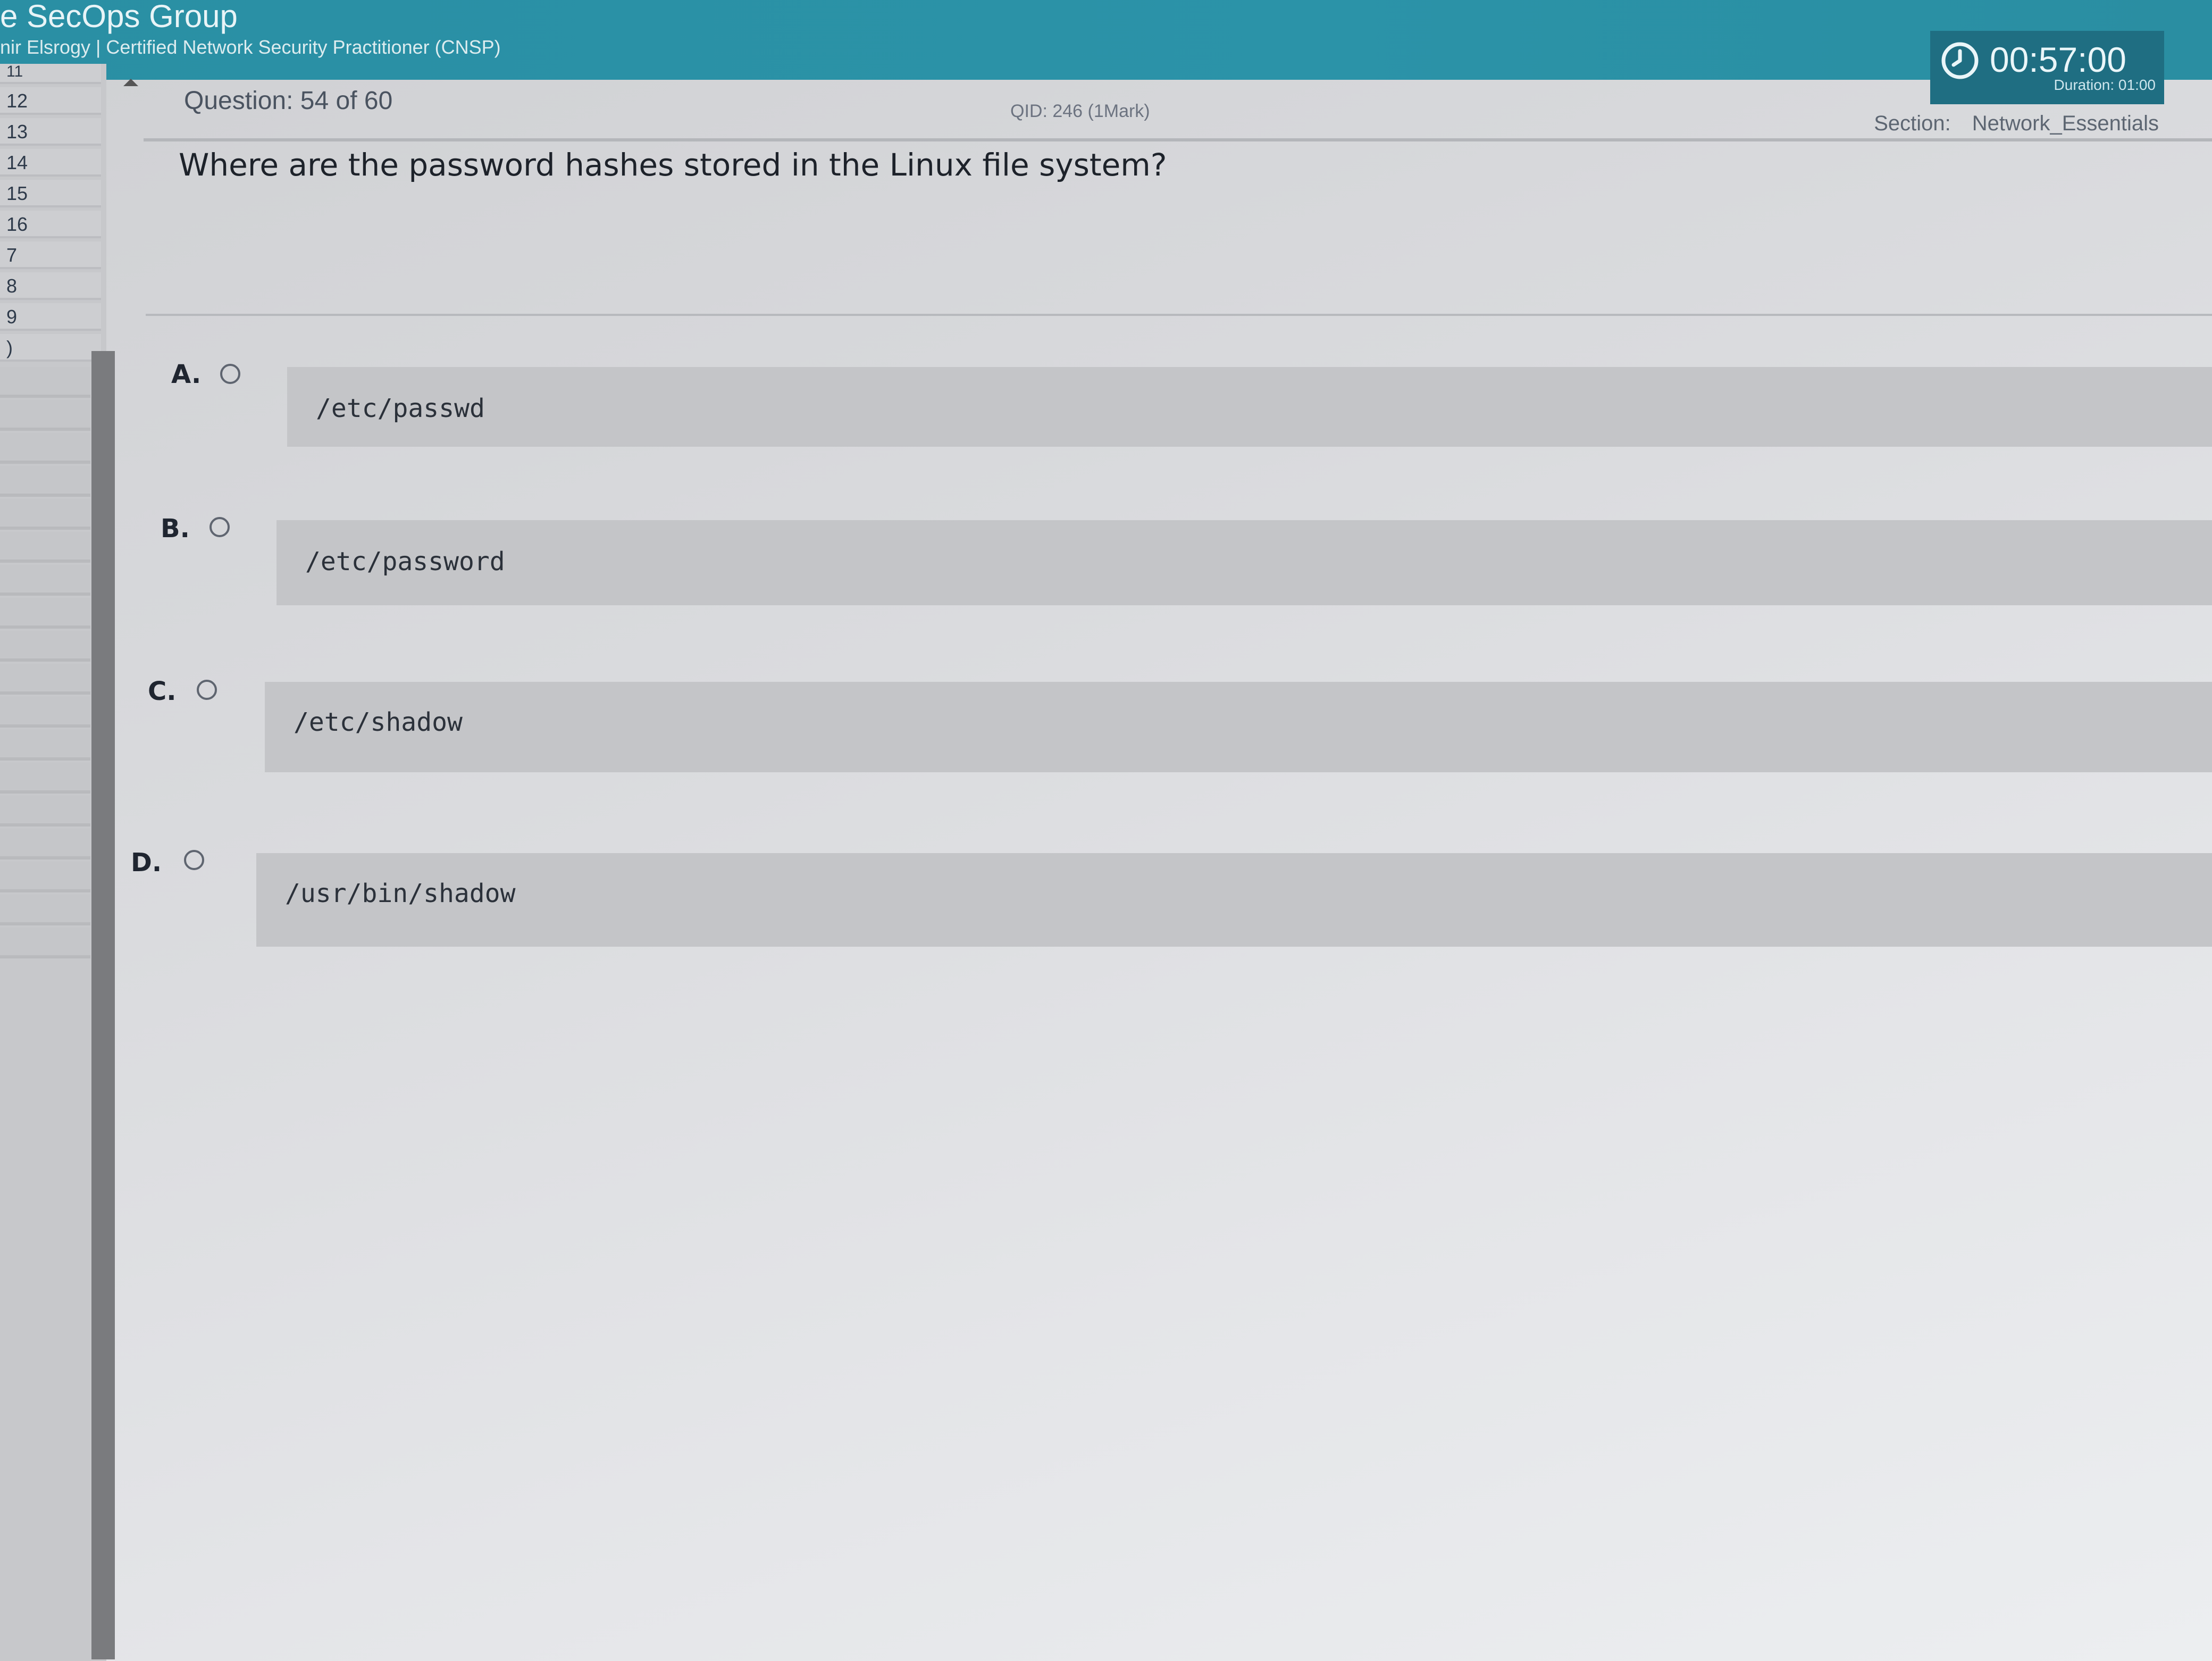 The width and height of the screenshot is (2212, 1661). Describe the element at coordinates (119, 17) in the screenshot. I see `brand-title: e SecOps Group` at that location.